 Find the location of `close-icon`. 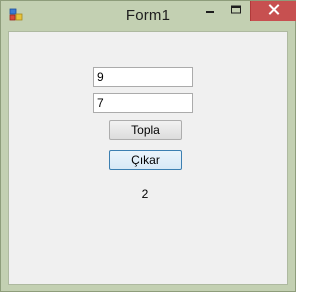

close-icon is located at coordinates (274, 11).